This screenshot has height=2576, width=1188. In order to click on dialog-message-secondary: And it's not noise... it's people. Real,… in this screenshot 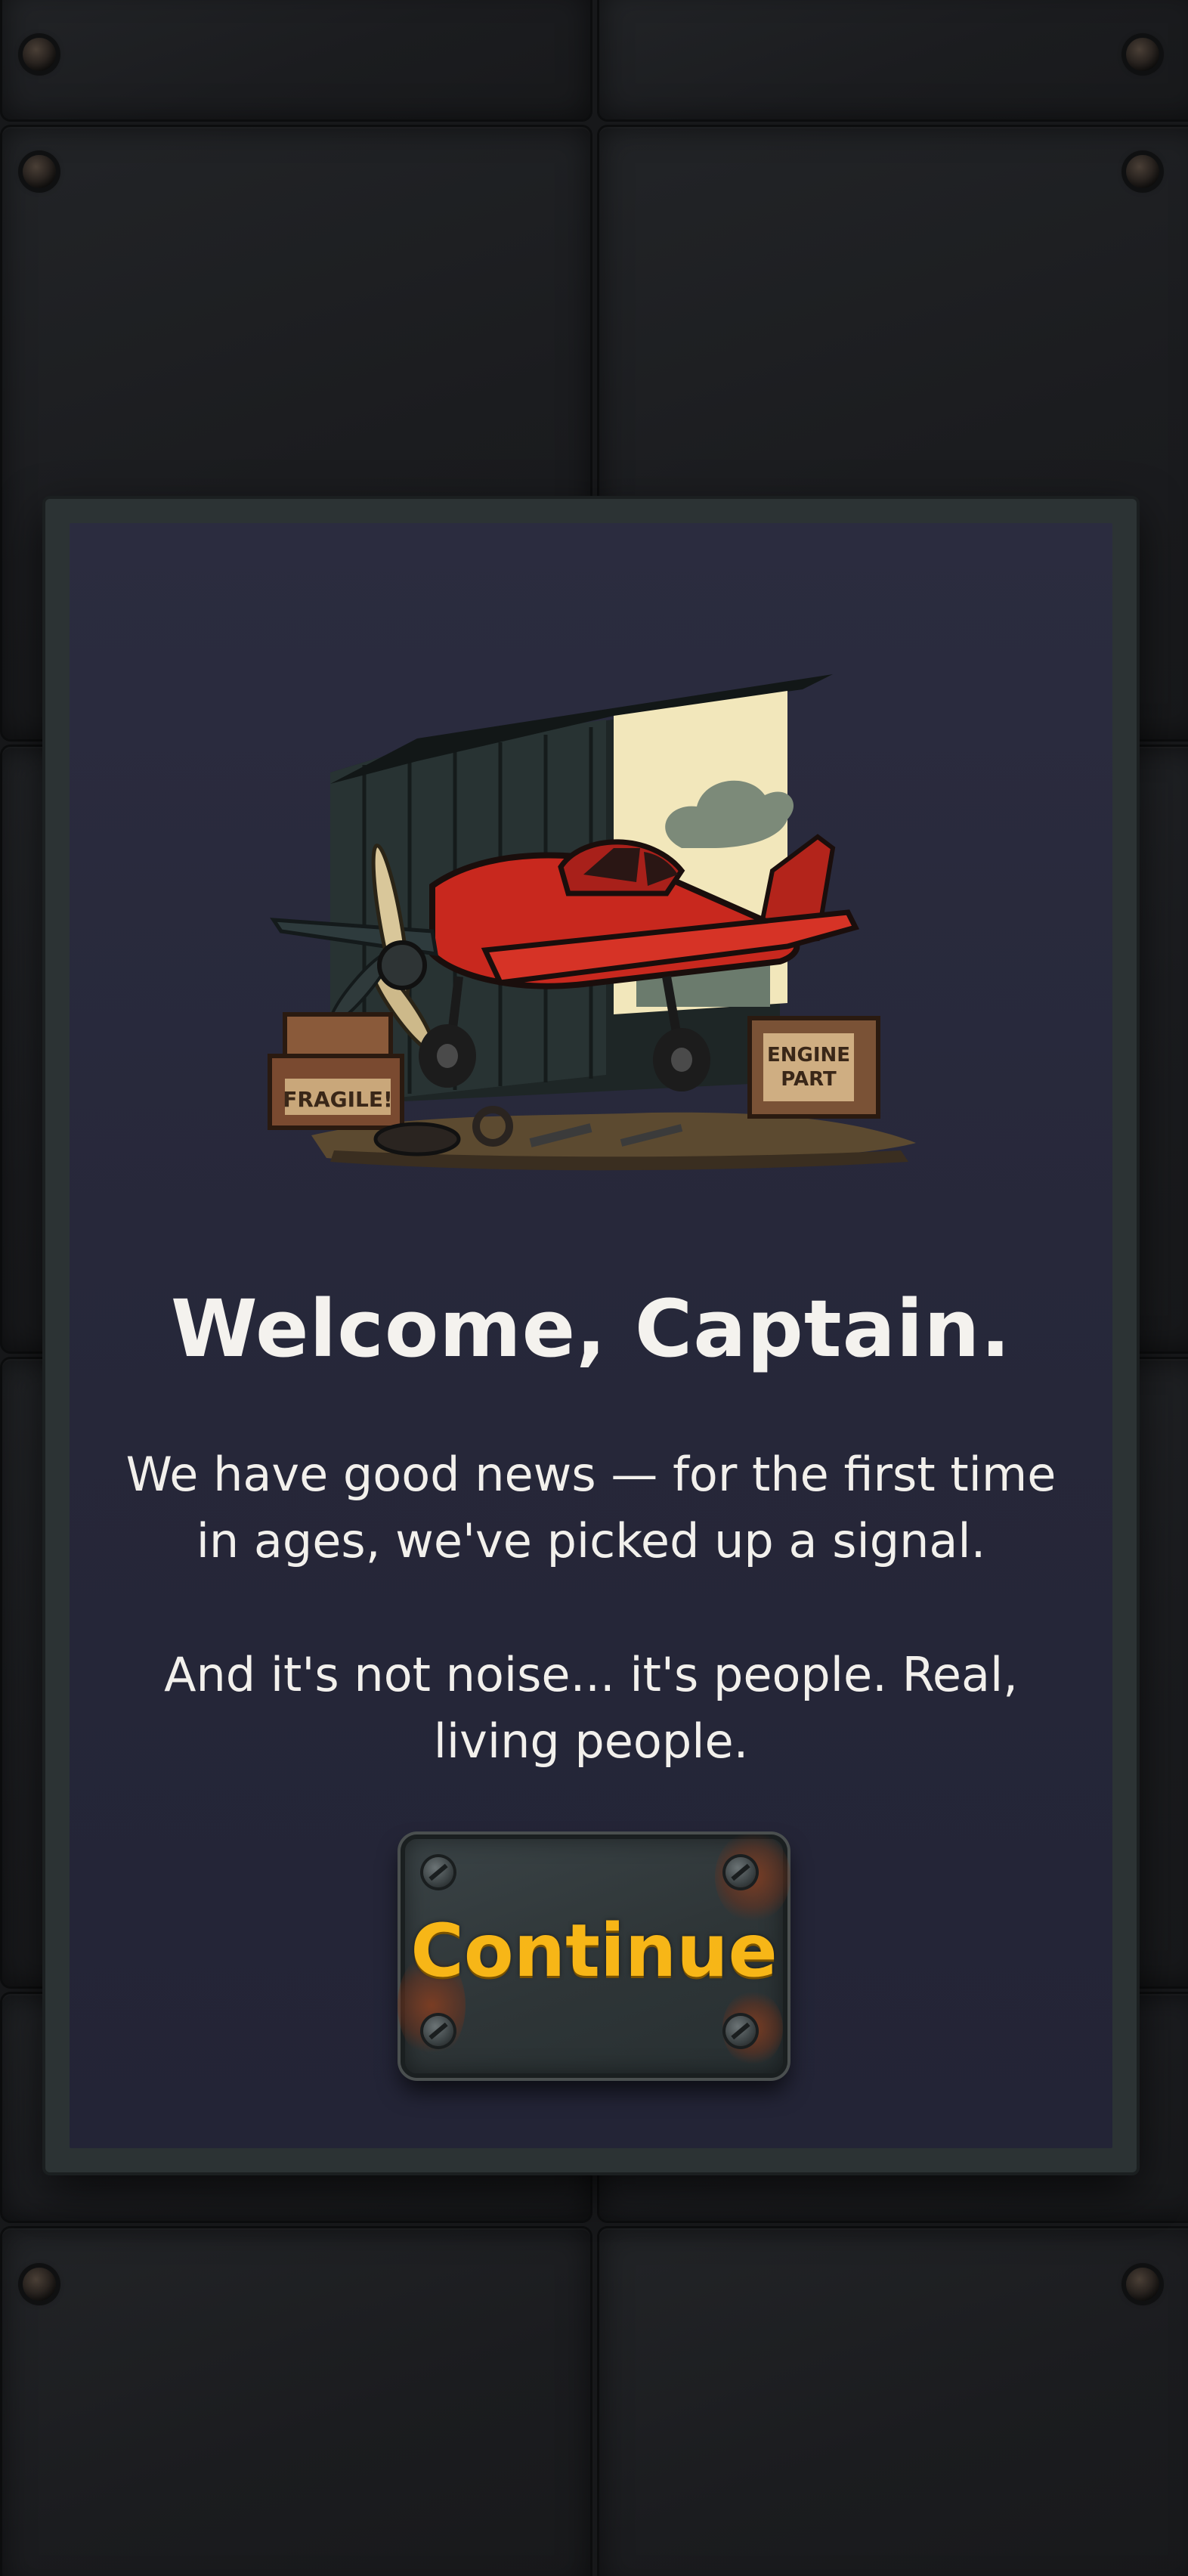, I will do `click(591, 1708)`.